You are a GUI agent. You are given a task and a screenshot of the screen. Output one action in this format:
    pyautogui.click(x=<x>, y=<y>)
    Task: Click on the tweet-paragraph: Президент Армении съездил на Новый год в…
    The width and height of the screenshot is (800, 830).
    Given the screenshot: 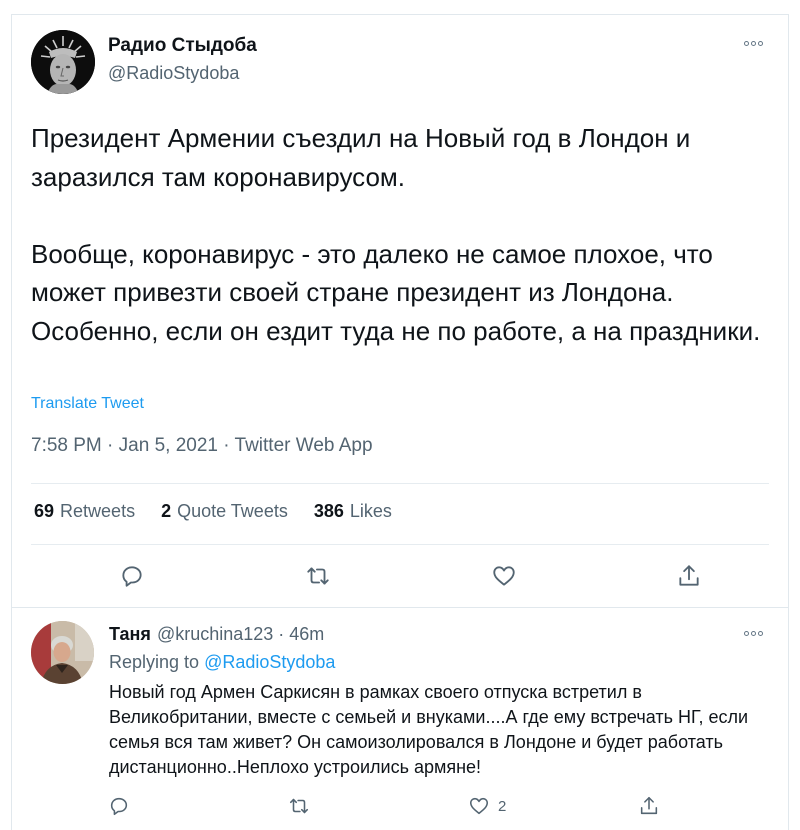 What is the action you would take?
    pyautogui.click(x=361, y=157)
    